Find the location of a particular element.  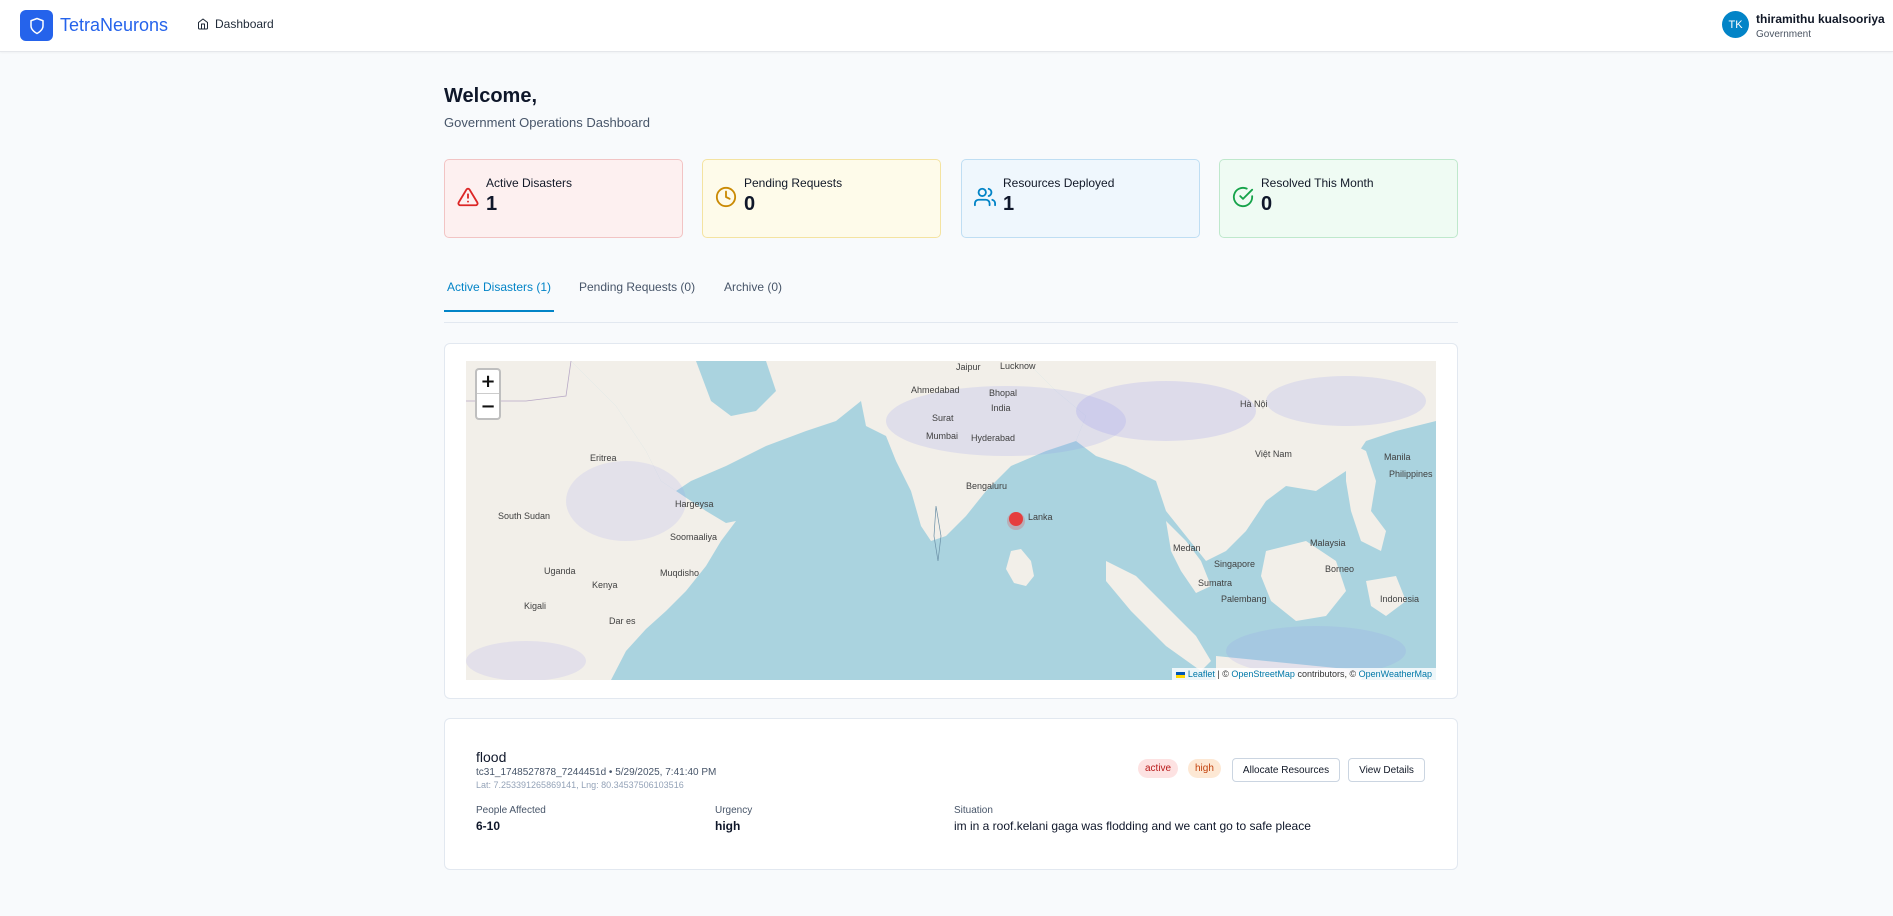

status-badge: active is located at coordinates (1158, 768).